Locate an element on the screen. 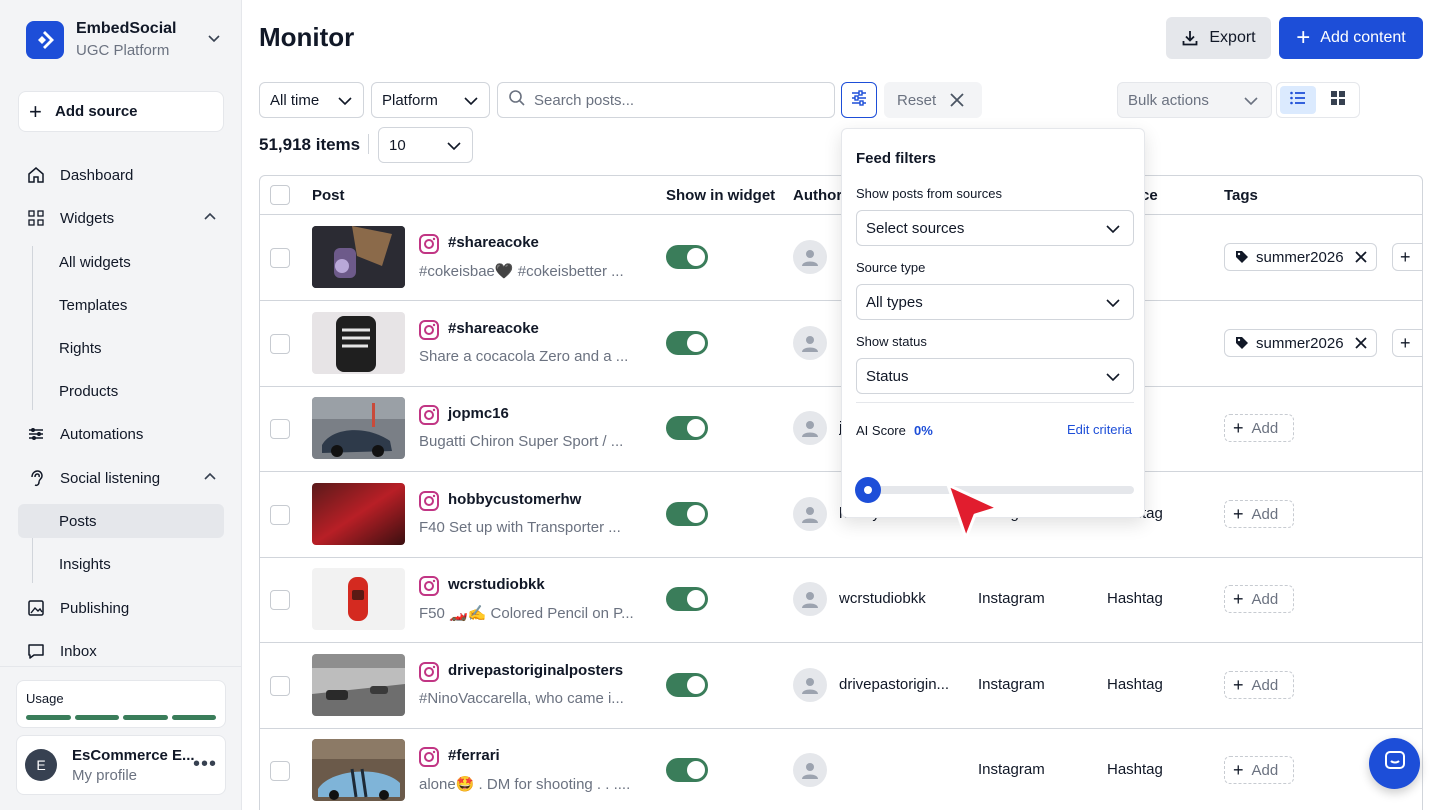 Image resolution: width=1440 pixels, height=810 pixels. search-box is located at coordinates (666, 100).